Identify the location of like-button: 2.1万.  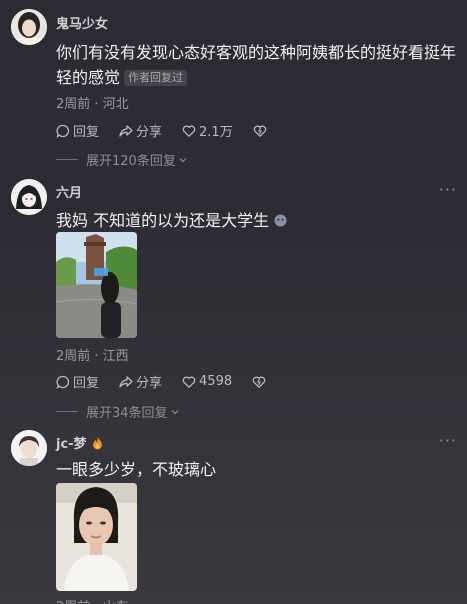
(207, 130).